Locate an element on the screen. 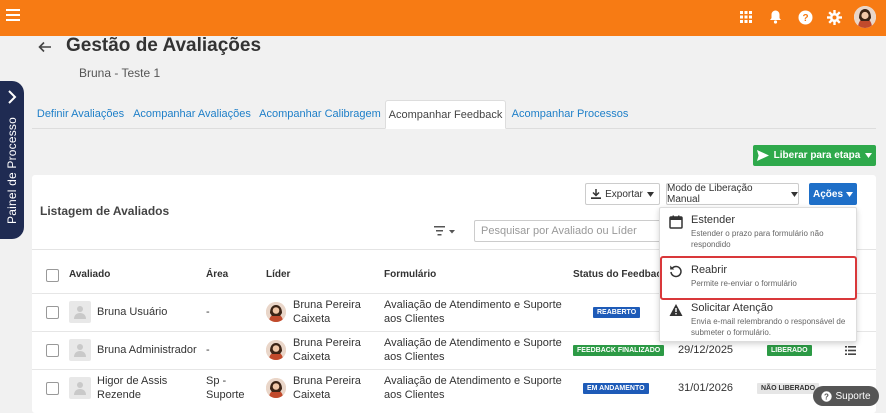 This screenshot has height=413, width=886. menu-item-title: Estender is located at coordinates (713, 220).